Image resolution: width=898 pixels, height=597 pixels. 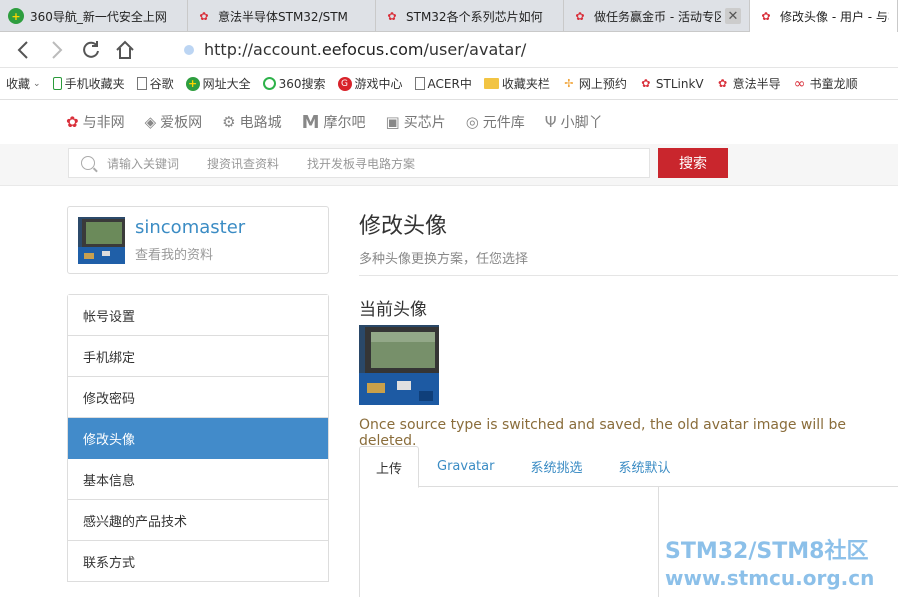 I want to click on search-icon, so click(x=88, y=163).